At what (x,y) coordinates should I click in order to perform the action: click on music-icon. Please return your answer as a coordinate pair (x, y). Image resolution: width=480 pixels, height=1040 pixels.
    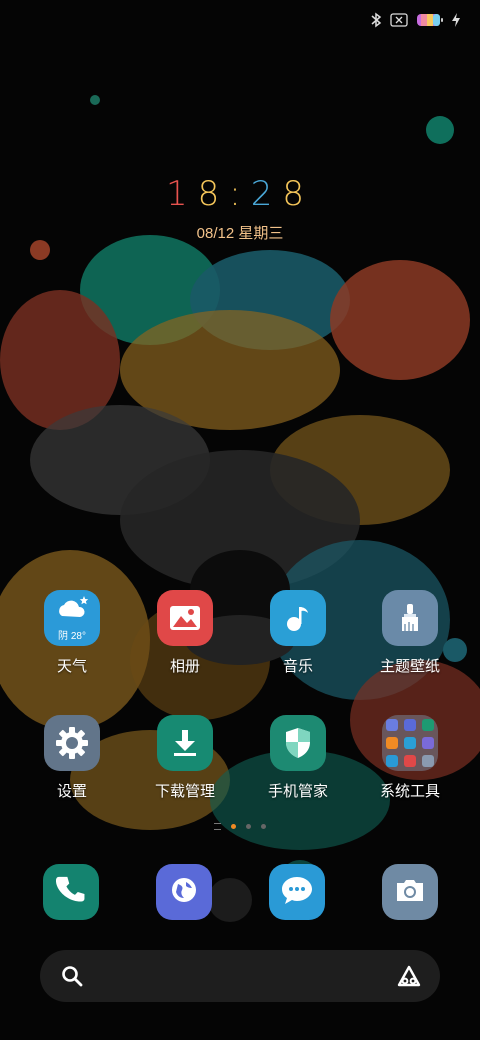
    Looking at the image, I should click on (298, 618).